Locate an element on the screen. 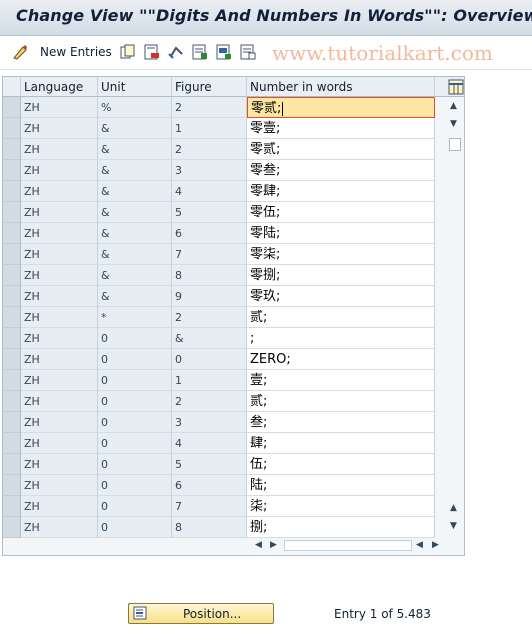 This screenshot has height=630, width=532. table-row: ZH 0 2 贰; is located at coordinates (224, 401).